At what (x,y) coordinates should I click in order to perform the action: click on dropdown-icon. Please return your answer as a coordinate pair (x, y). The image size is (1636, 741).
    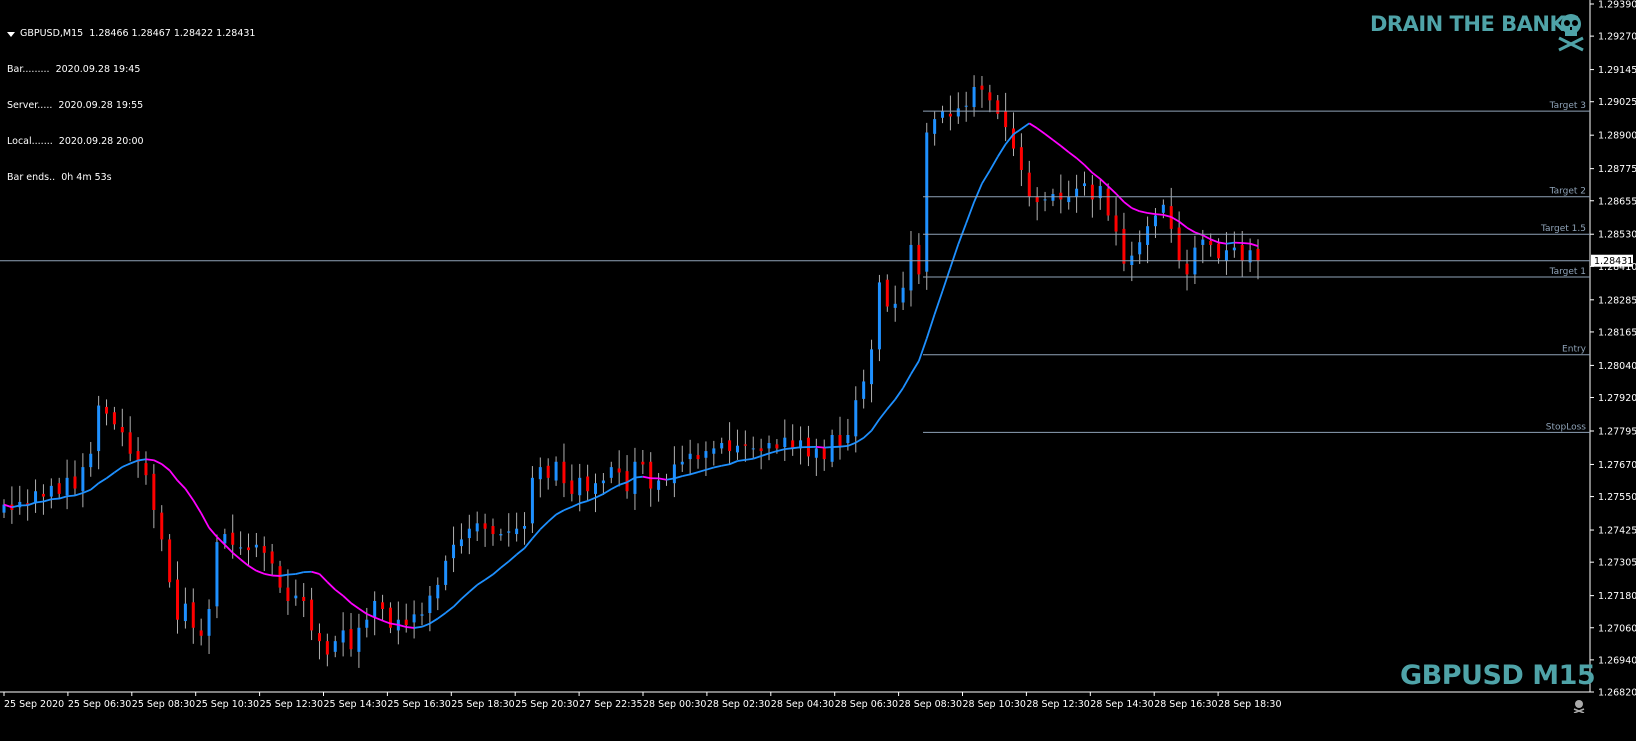
    Looking at the image, I should click on (11, 34).